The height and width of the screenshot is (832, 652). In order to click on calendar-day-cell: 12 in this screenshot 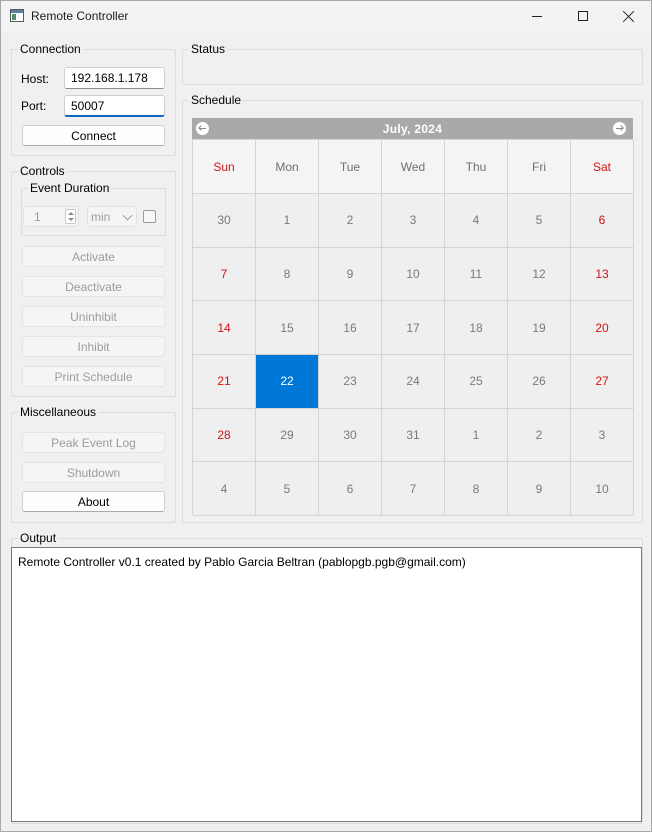, I will do `click(539, 274)`.